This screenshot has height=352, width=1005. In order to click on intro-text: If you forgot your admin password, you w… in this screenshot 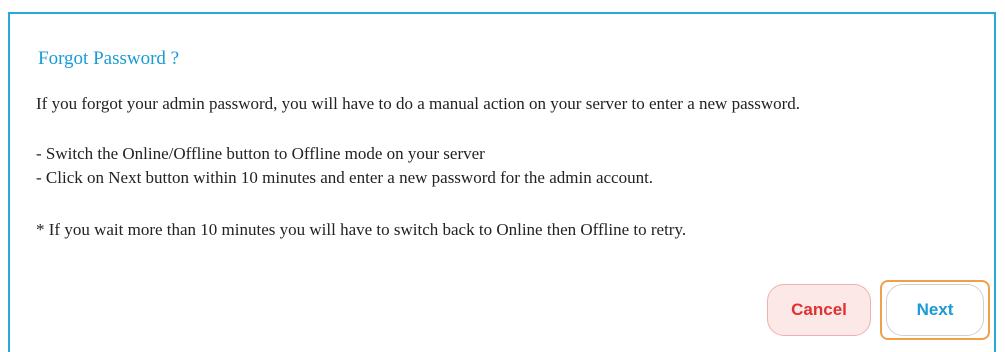, I will do `click(418, 103)`.